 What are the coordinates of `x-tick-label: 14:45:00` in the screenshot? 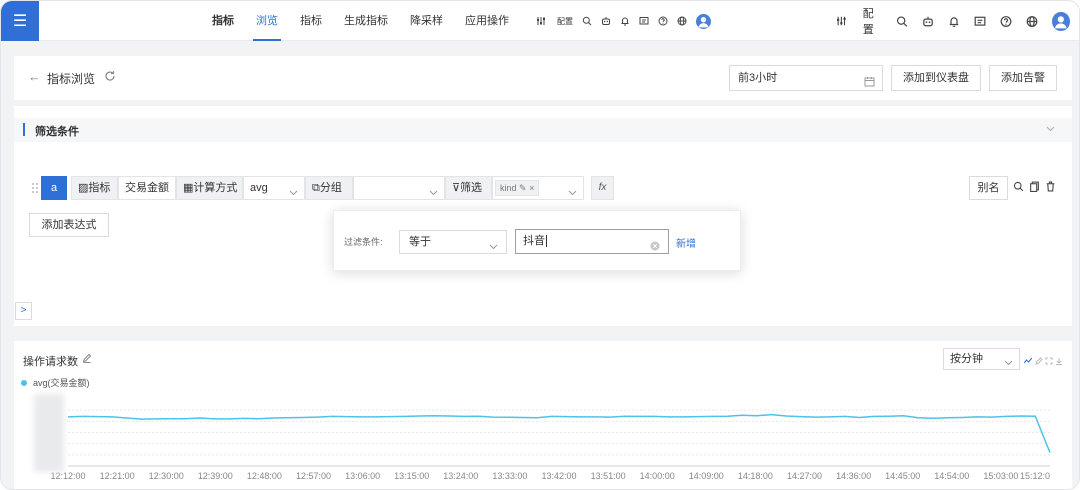 It's located at (902, 476).